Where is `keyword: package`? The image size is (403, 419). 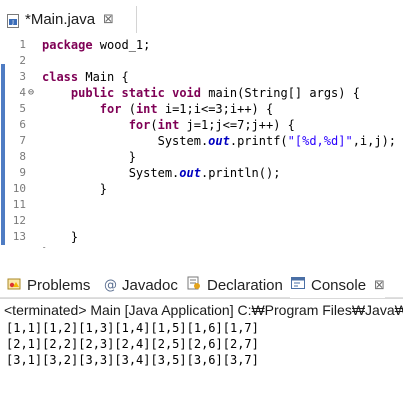 keyword: package is located at coordinates (67, 45).